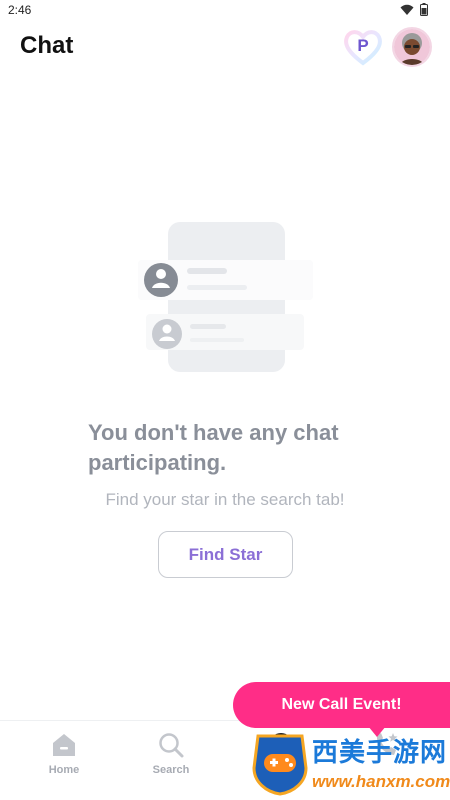 The height and width of the screenshot is (800, 450). I want to click on premium-badge-button: P, so click(363, 47).